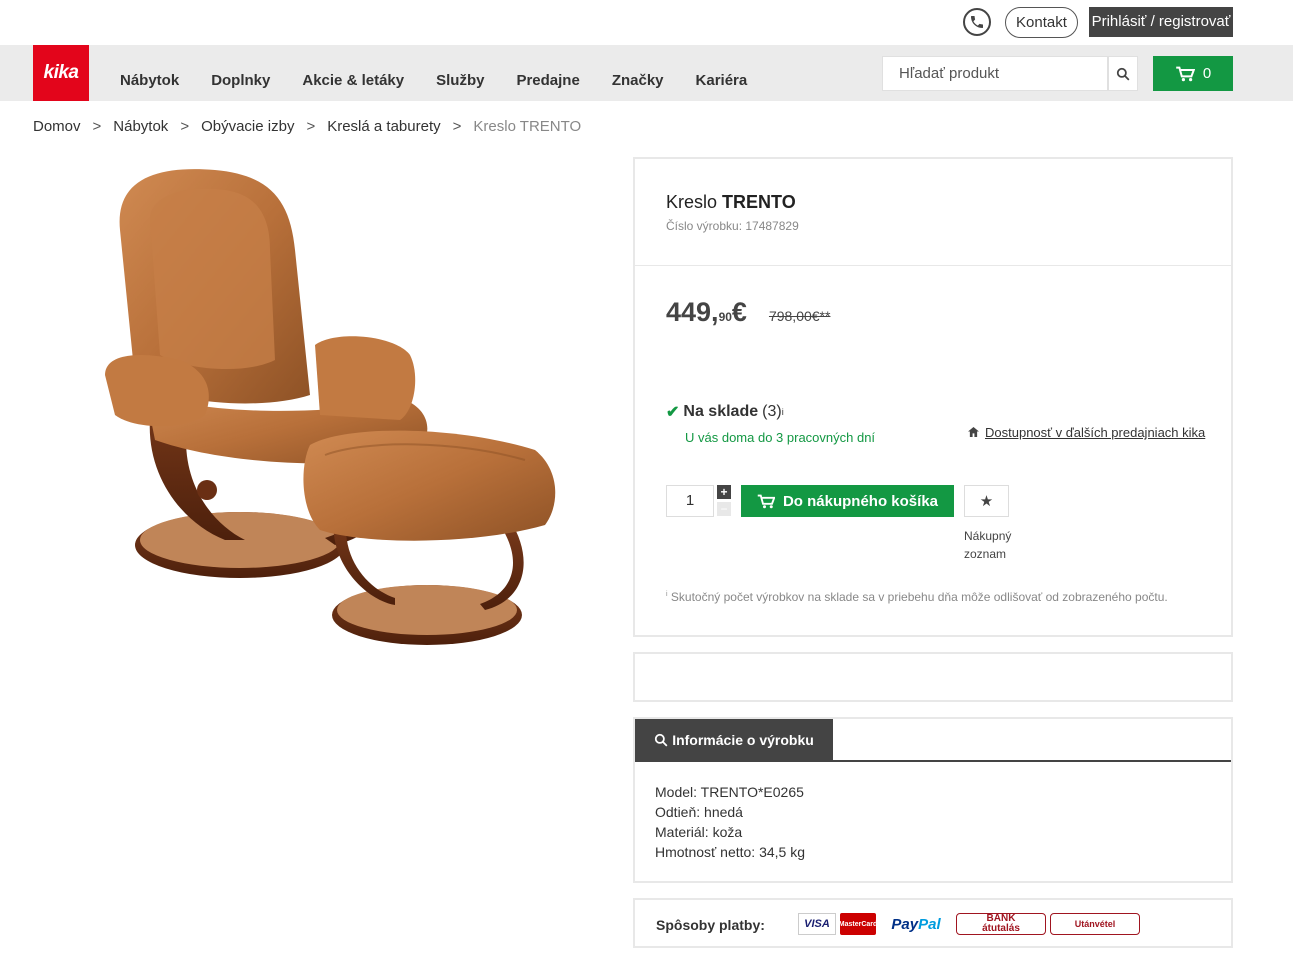  I want to click on breadcrumb-nabytok: Nábytok, so click(140, 126).